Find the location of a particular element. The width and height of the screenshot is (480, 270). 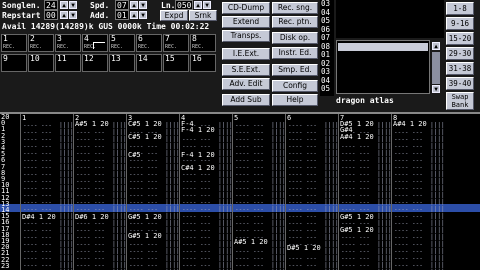

sample-slot-5: 5 REC. is located at coordinates (122, 43).